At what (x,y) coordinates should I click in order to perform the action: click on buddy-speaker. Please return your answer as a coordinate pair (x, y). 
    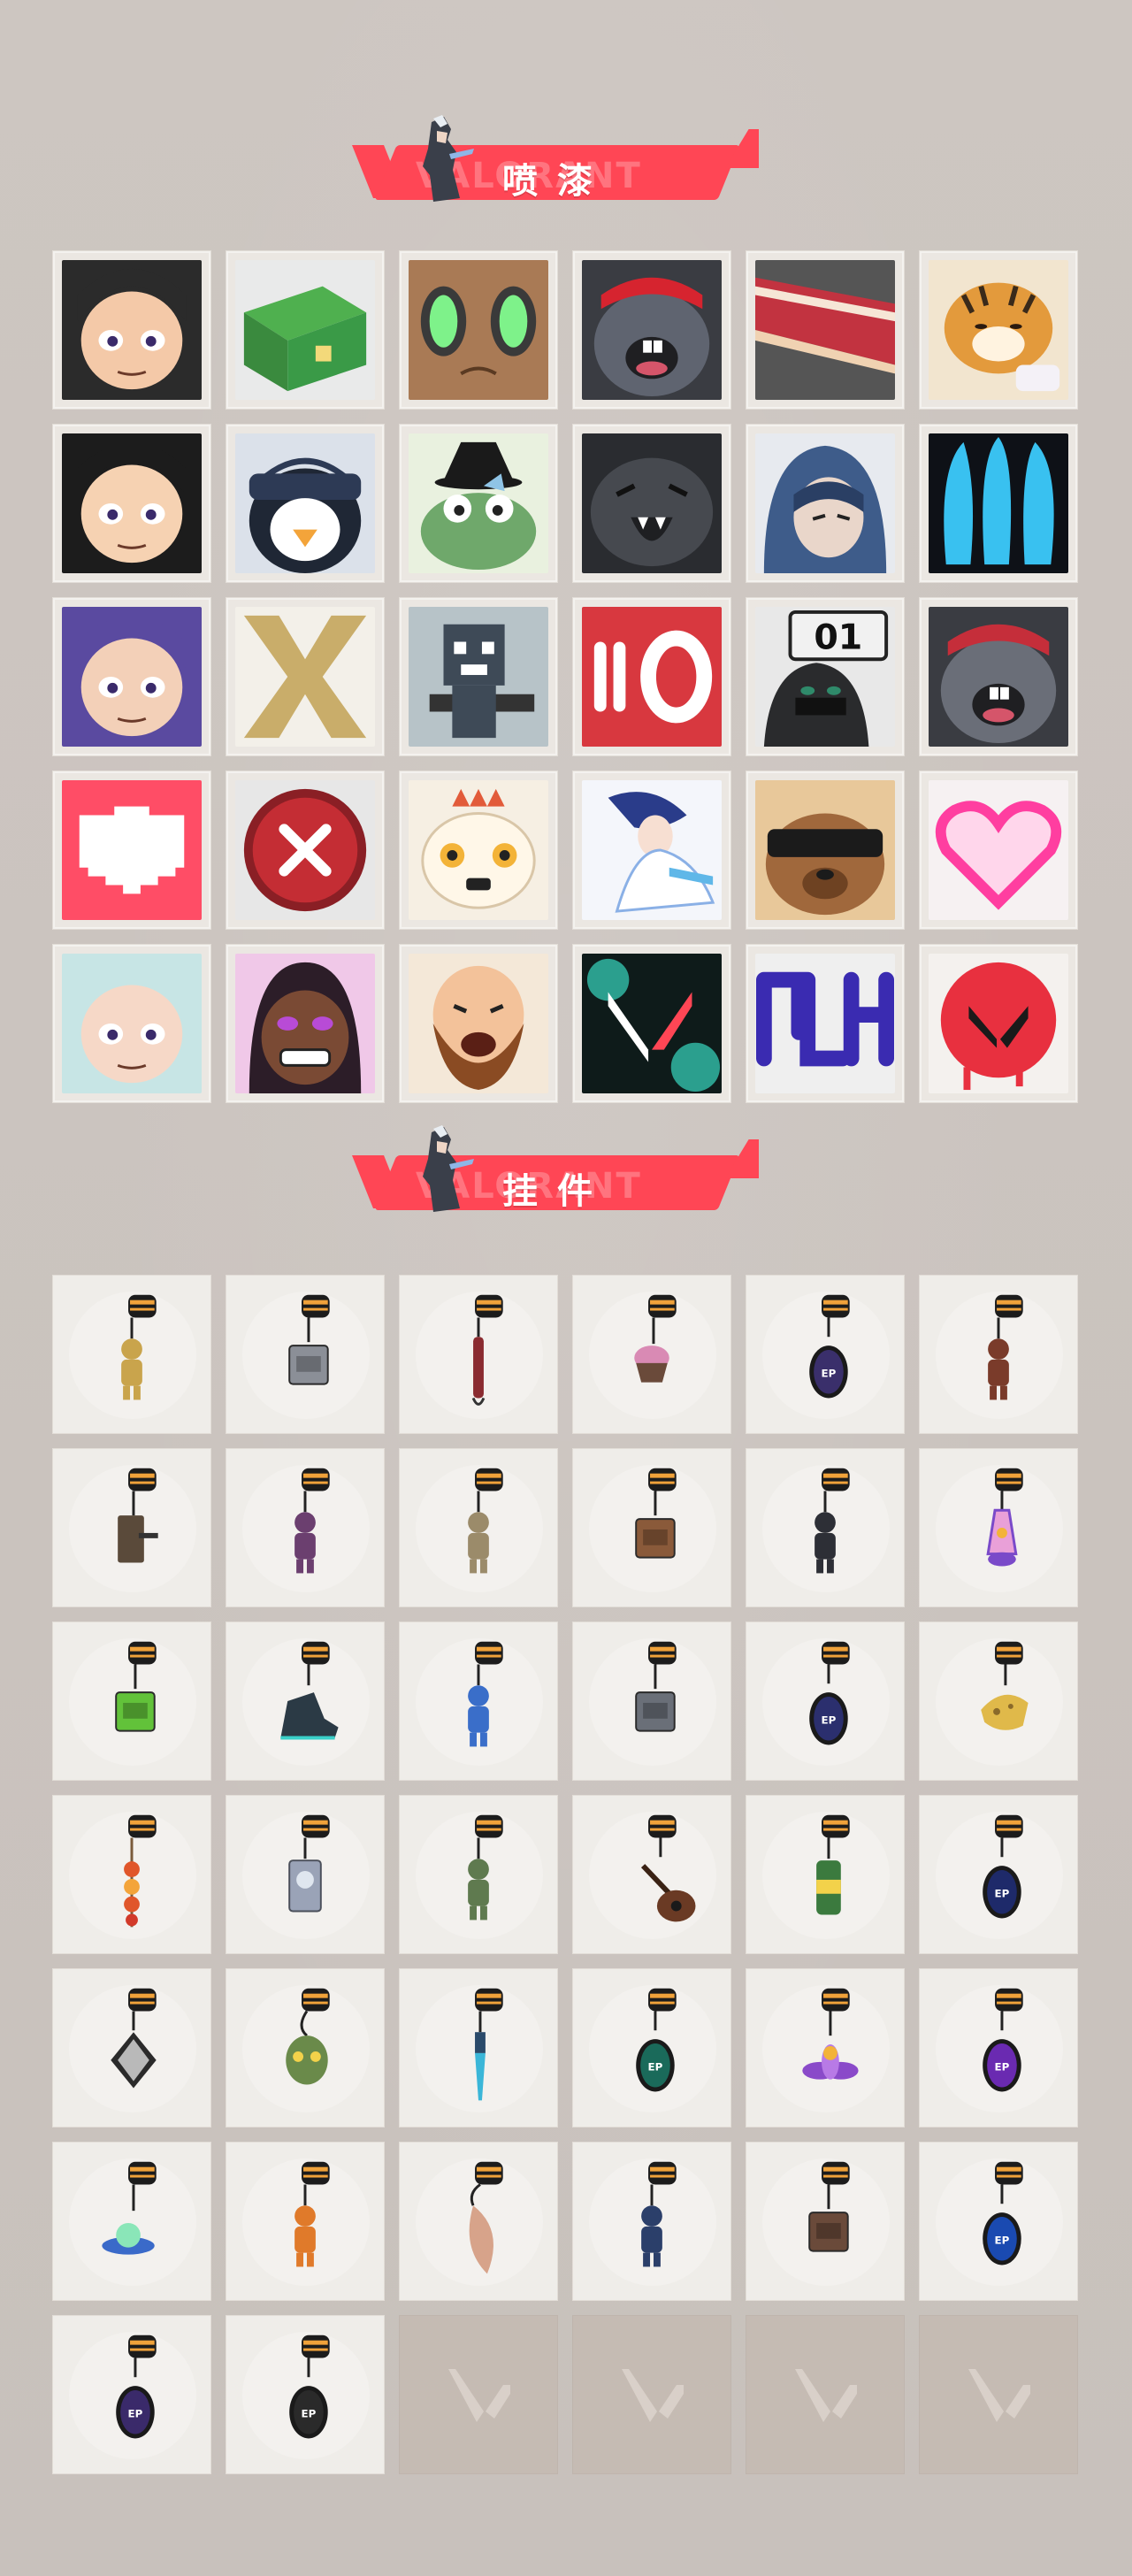
    Looking at the image, I should click on (651, 1701).